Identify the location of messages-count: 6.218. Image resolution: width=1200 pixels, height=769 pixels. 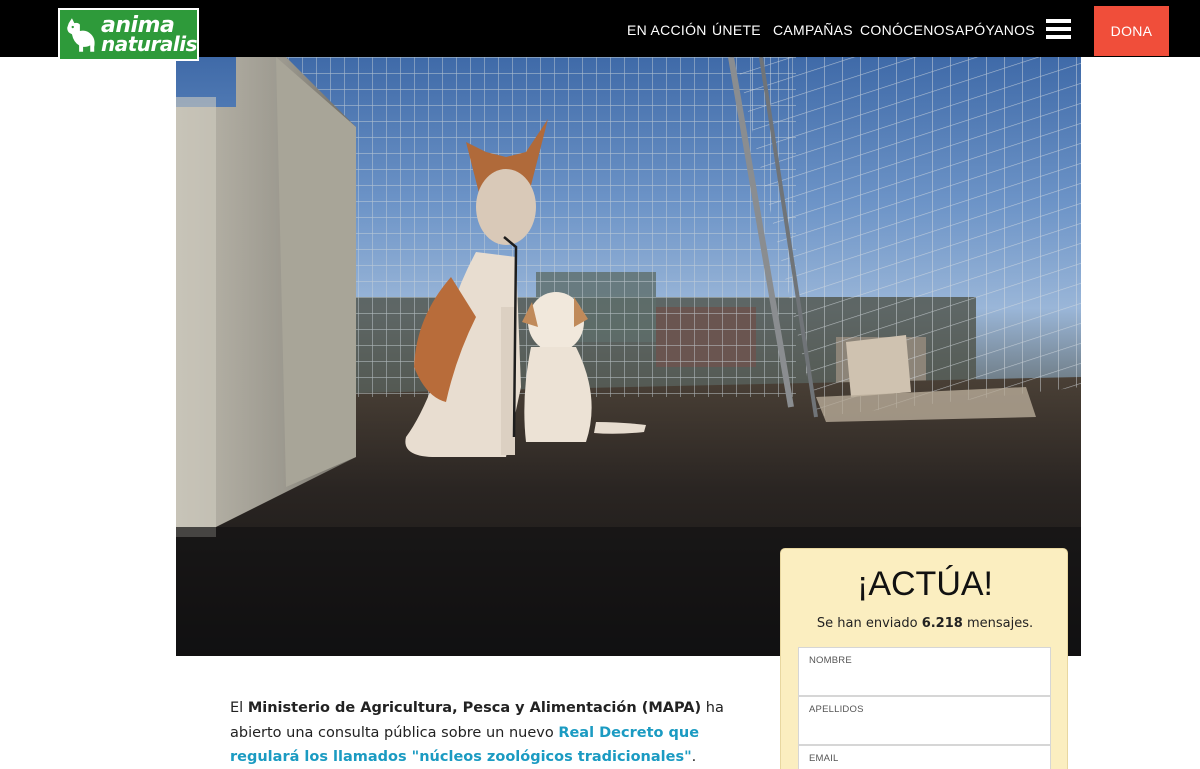
(942, 623).